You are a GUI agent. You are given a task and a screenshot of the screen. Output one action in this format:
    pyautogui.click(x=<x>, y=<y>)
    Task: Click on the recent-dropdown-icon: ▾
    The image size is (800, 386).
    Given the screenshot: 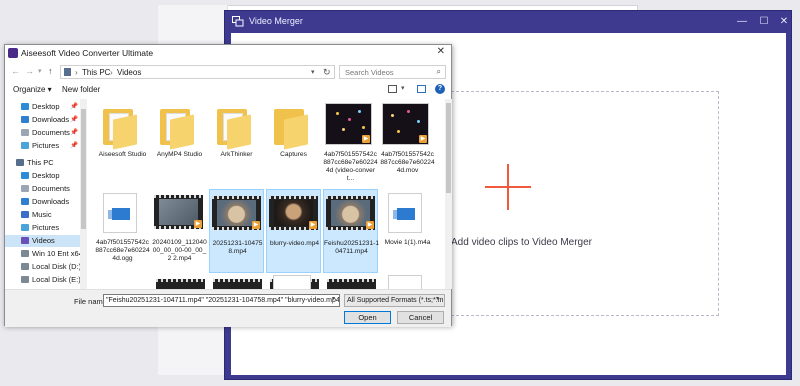 What is the action you would take?
    pyautogui.click(x=40, y=71)
    